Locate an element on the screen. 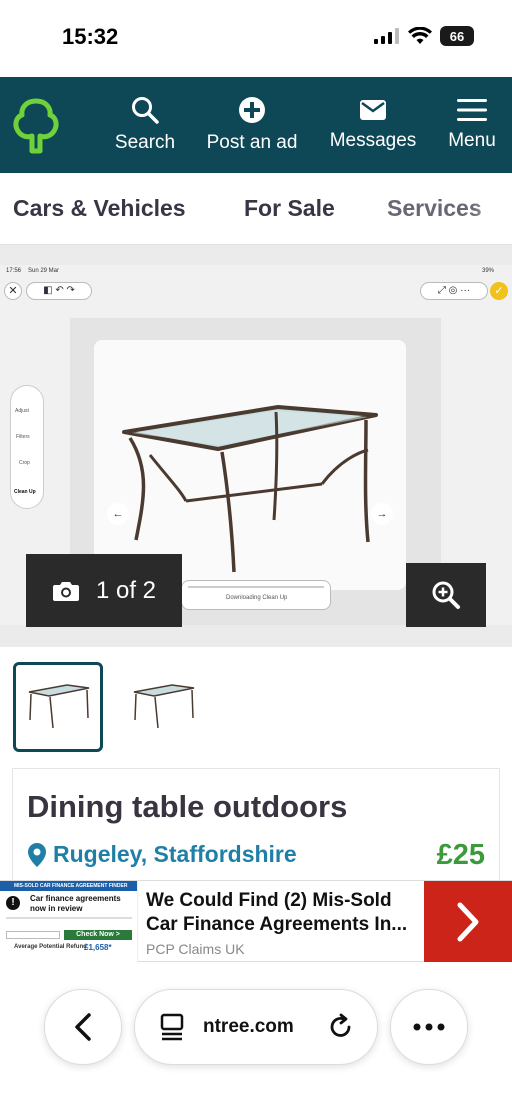 The image size is (512, 1109). ad-thumb-refund-label: Average Potential Refund: is located at coordinates (51, 947).